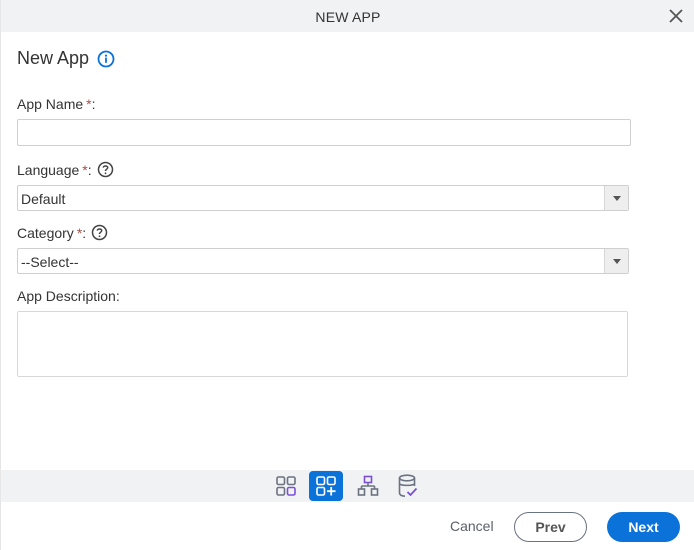 The width and height of the screenshot is (694, 550). I want to click on hierarchy-icon, so click(368, 485).